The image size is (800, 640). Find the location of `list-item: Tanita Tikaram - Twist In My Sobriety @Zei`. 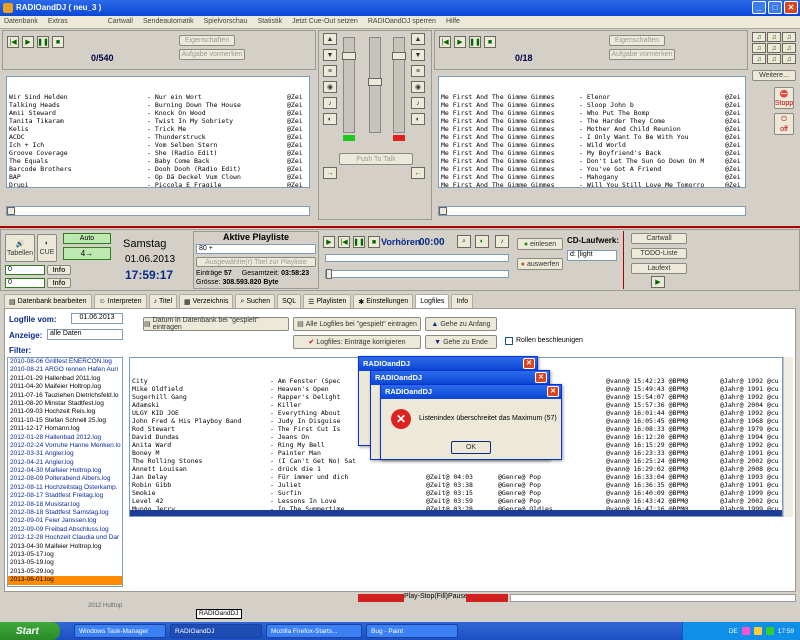

list-item: Tanita Tikaram - Twist In My Sobriety @Zei is located at coordinates (158, 121).